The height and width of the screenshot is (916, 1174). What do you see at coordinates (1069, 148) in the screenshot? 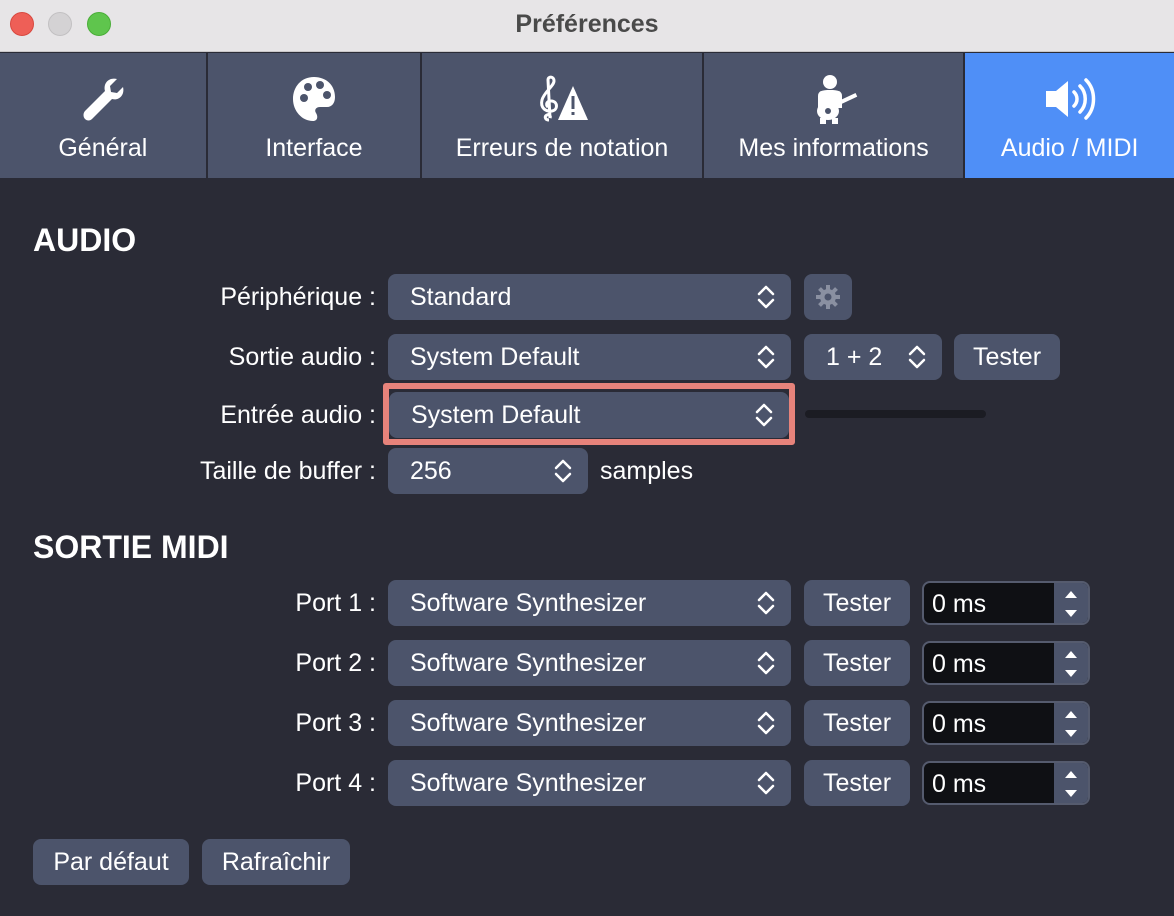
I see `tab-audio-midi-label: Audio / MIDI` at bounding box center [1069, 148].